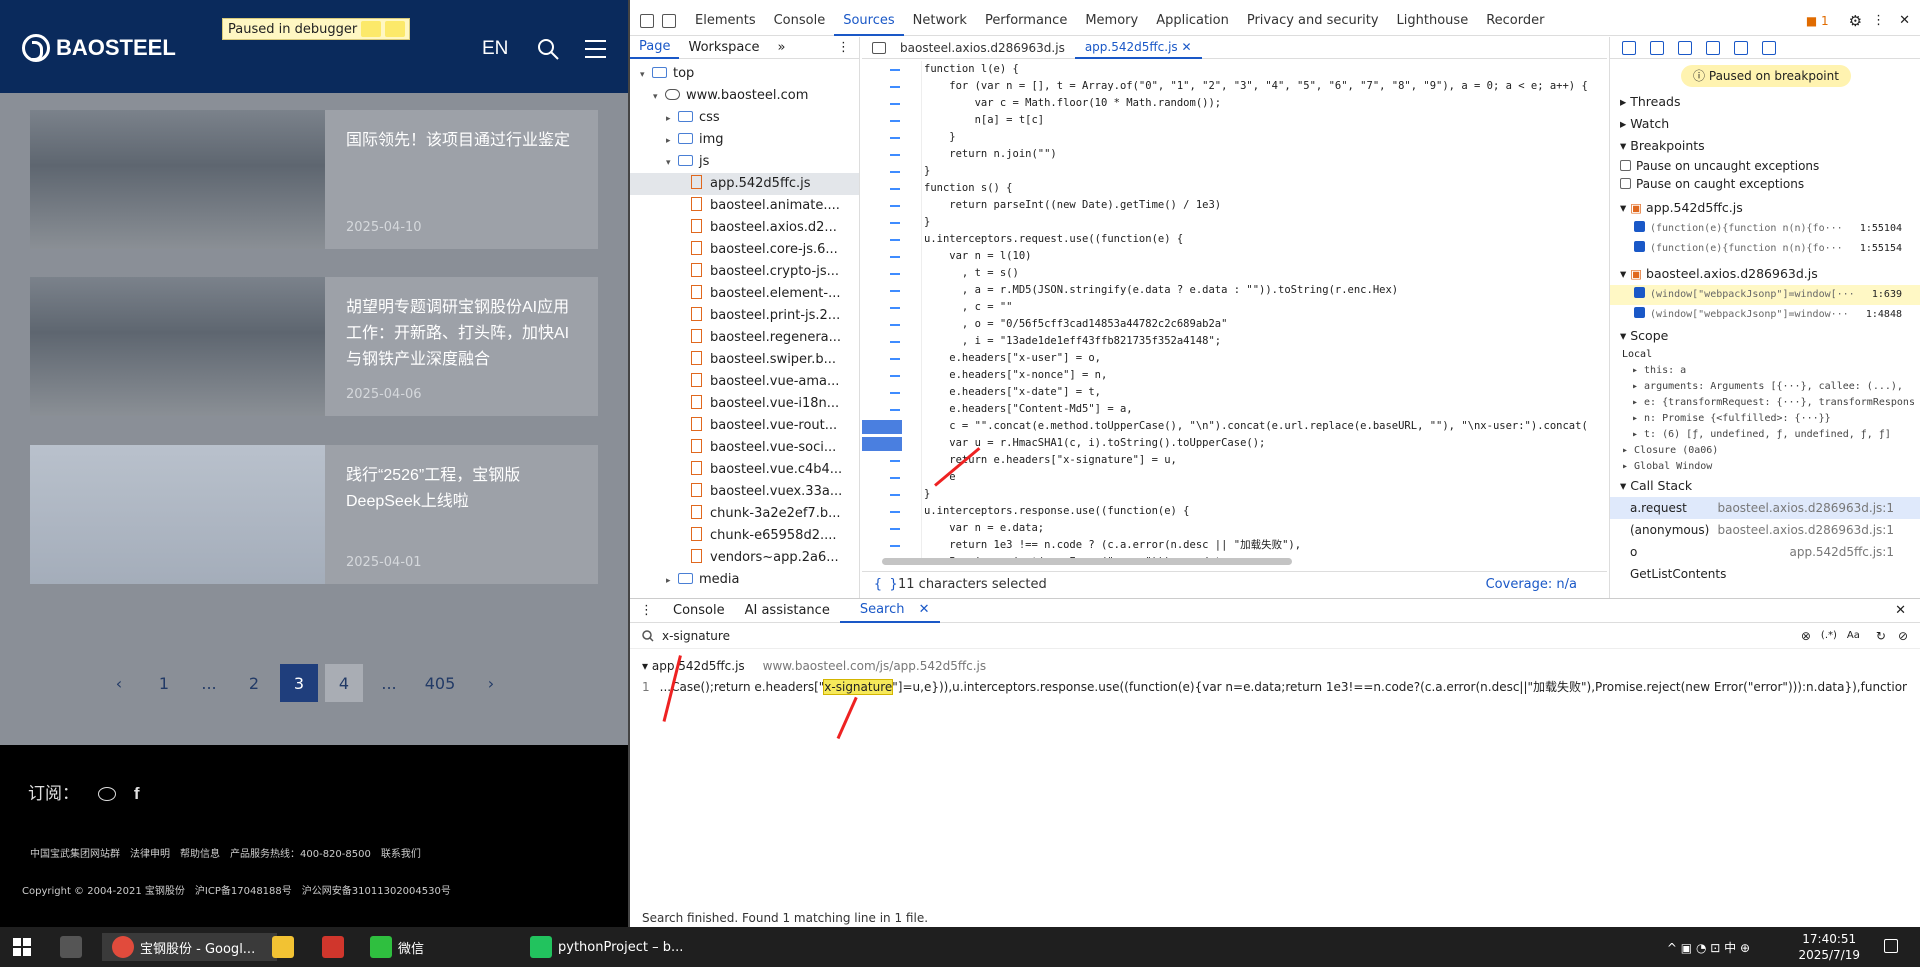 Image resolution: width=1920 pixels, height=967 pixels. I want to click on wps-app, so click(336, 947).